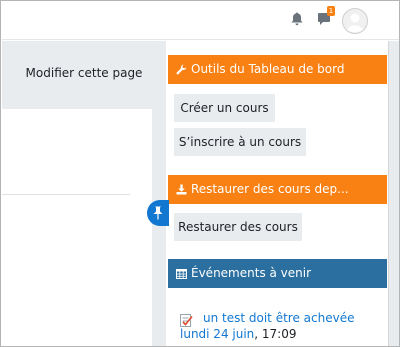  Describe the element at coordinates (84, 73) in the screenshot. I see `edit-page-button: Modifier cette page` at that location.